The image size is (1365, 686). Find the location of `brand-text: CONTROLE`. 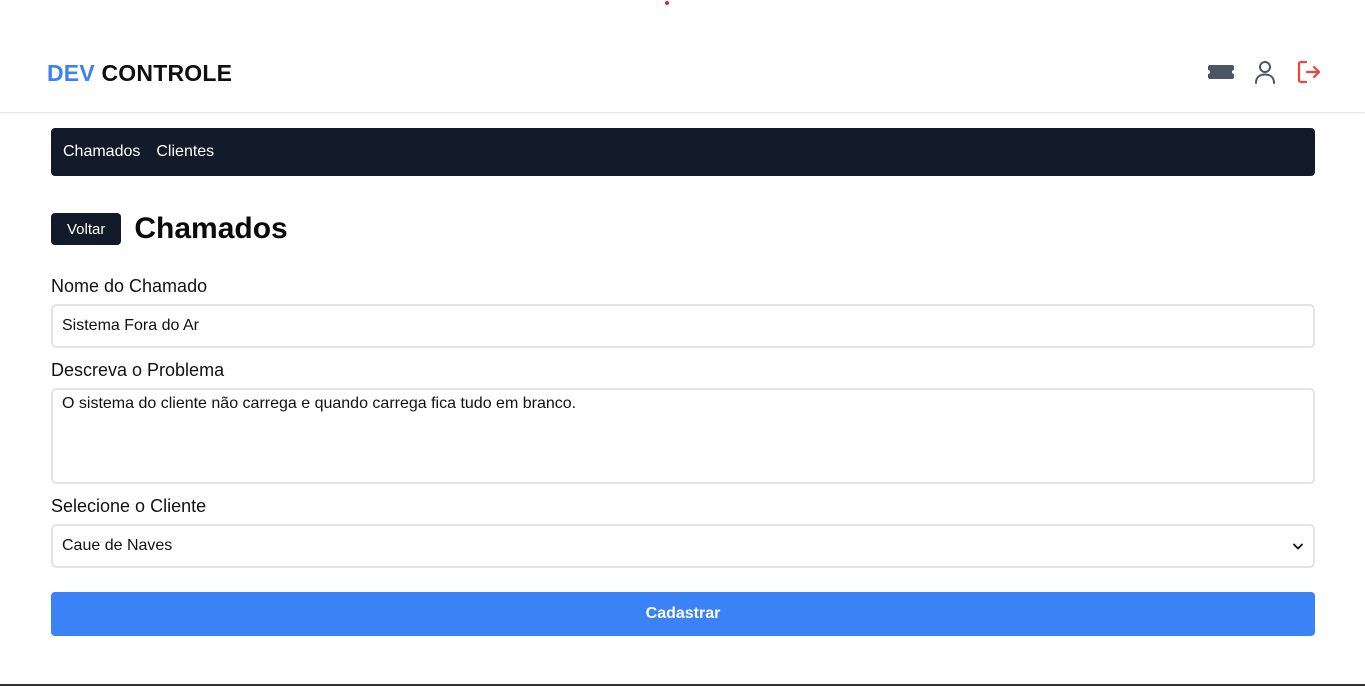

brand-text: CONTROLE is located at coordinates (163, 73).